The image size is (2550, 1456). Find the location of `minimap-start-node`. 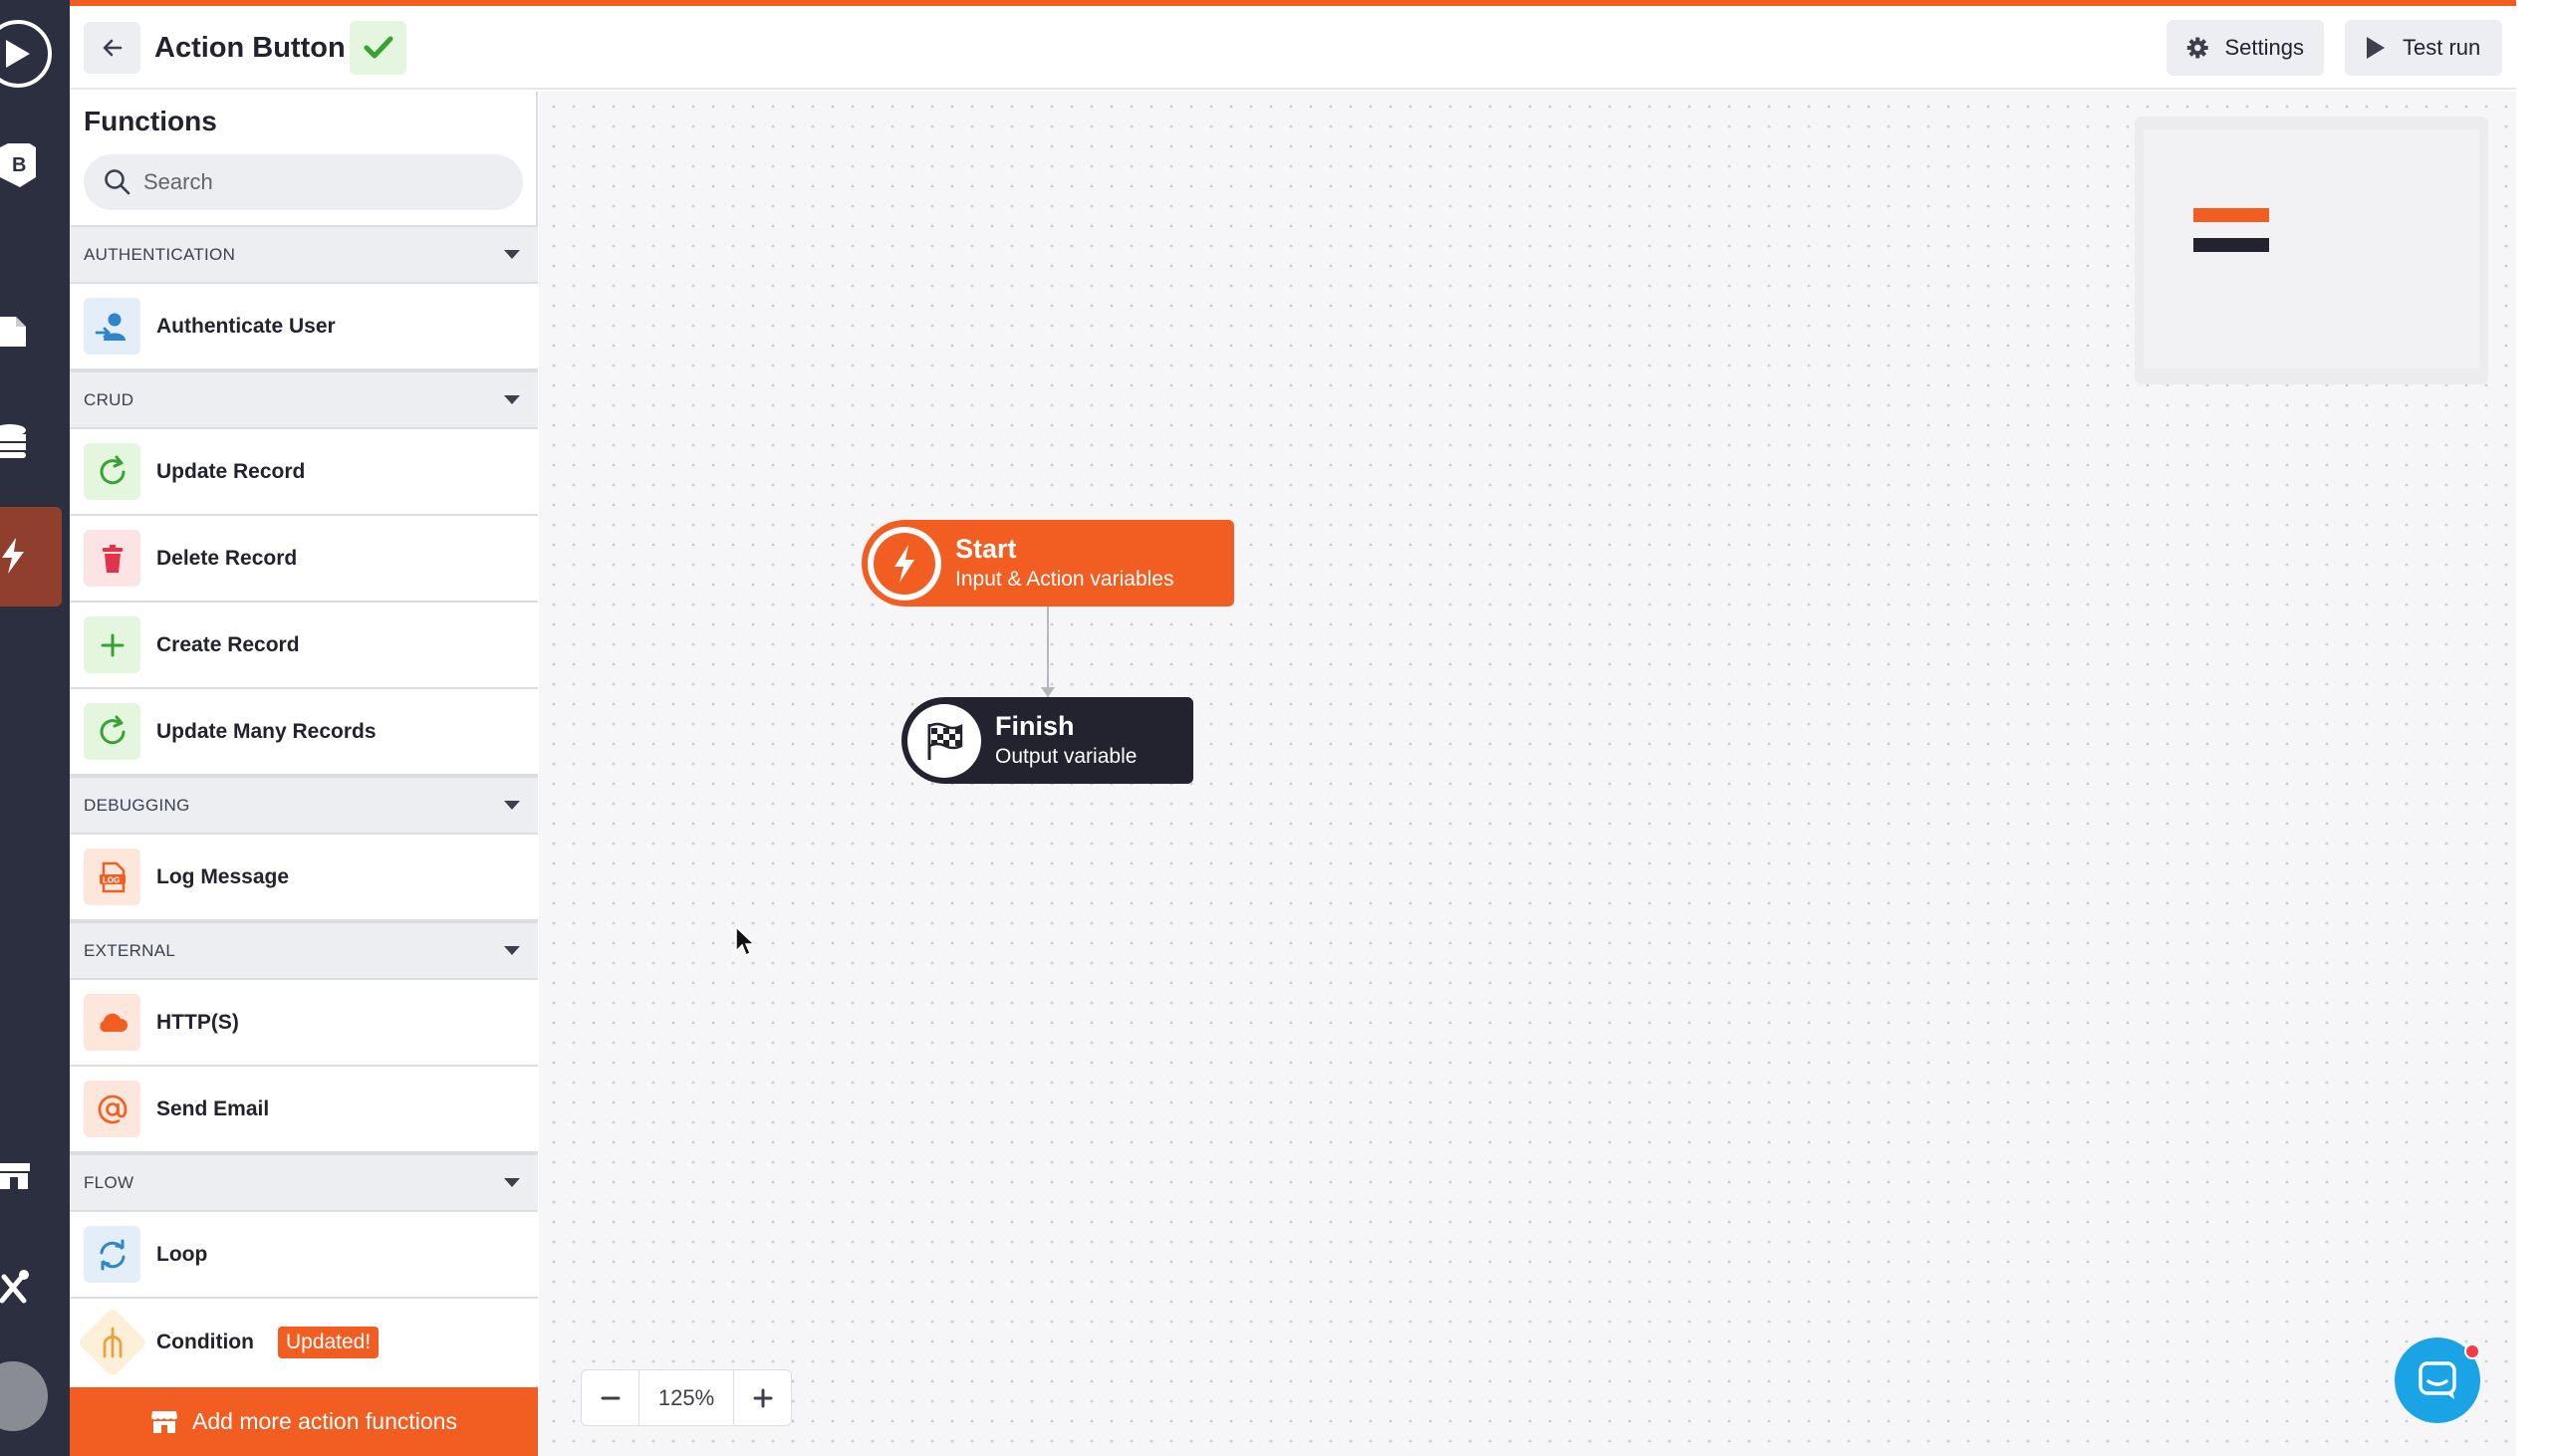

minimap-start-node is located at coordinates (2231, 215).